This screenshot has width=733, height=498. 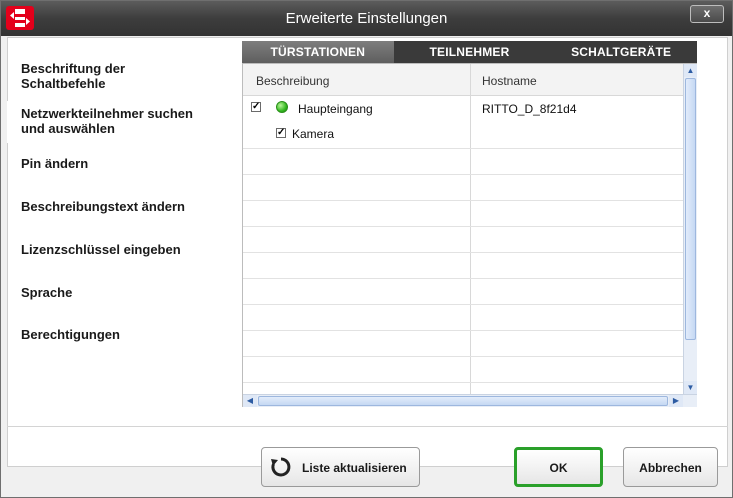 I want to click on column-divider, so click(x=470, y=229).